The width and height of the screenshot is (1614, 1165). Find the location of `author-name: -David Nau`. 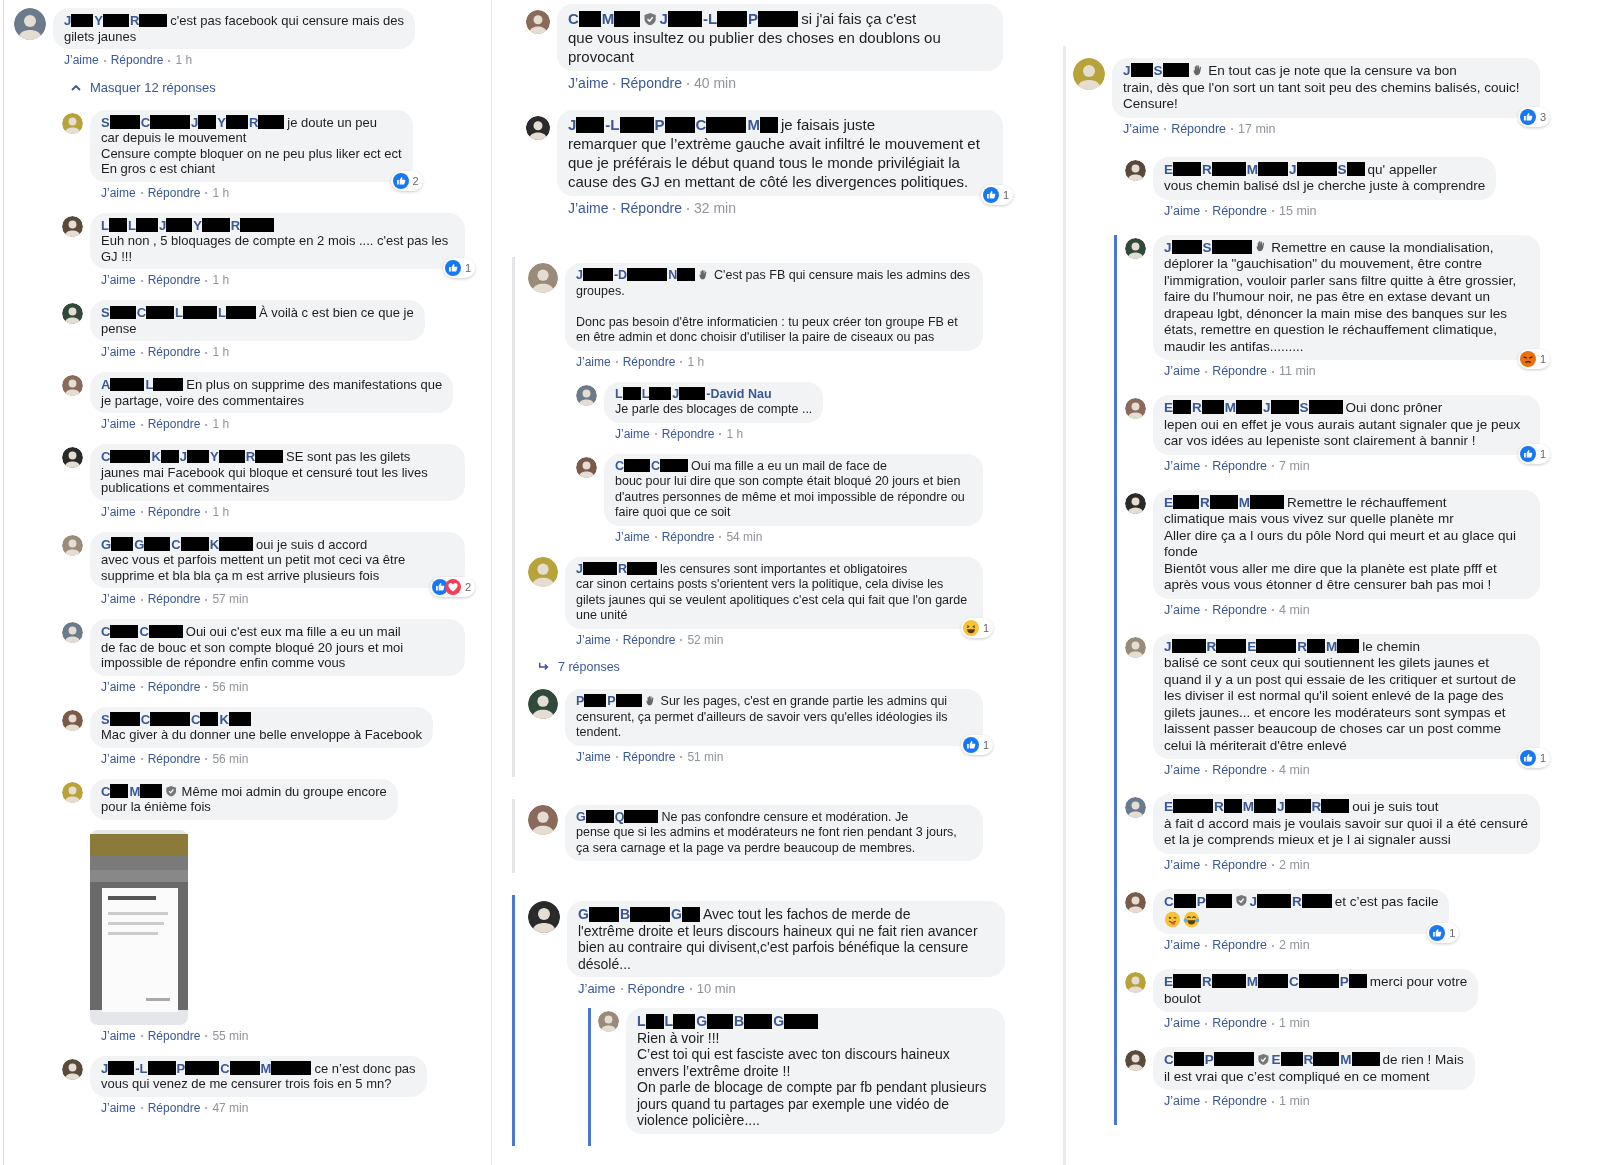

author-name: -David Nau is located at coordinates (739, 393).